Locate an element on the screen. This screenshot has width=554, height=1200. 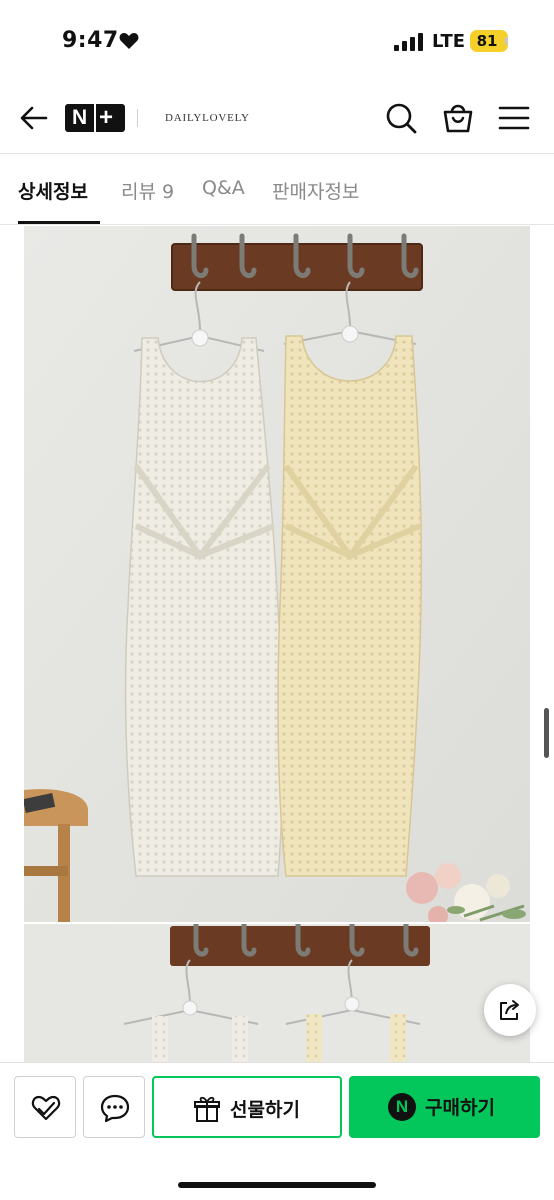
battery-icon: 81 is located at coordinates (489, 41).